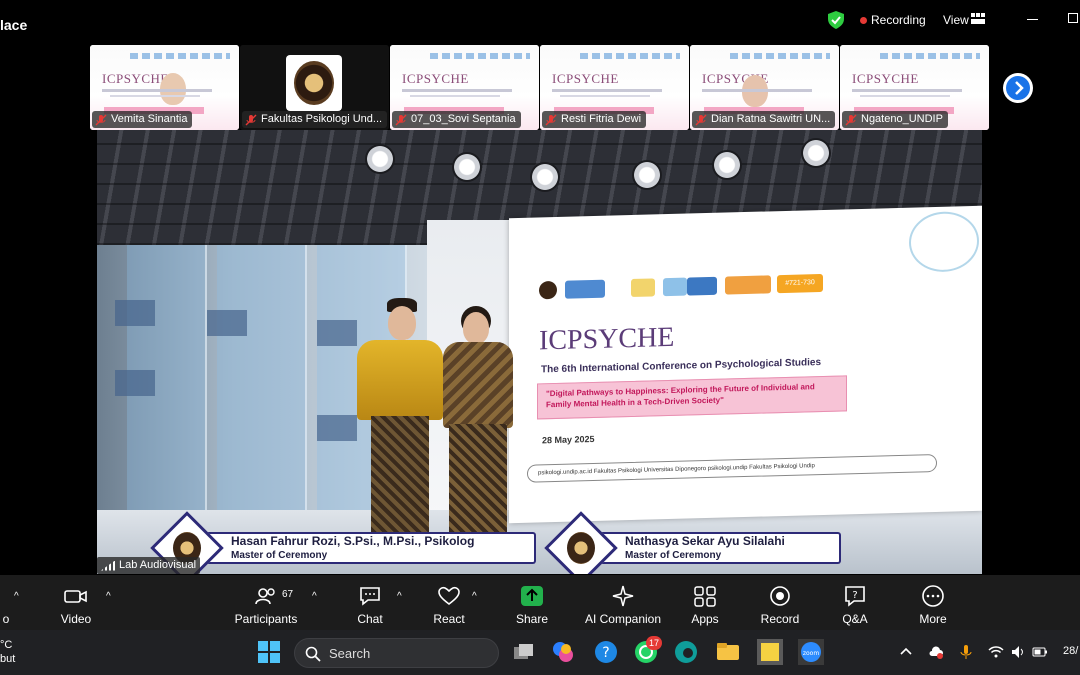  I want to click on next-page-button, so click(1018, 88).